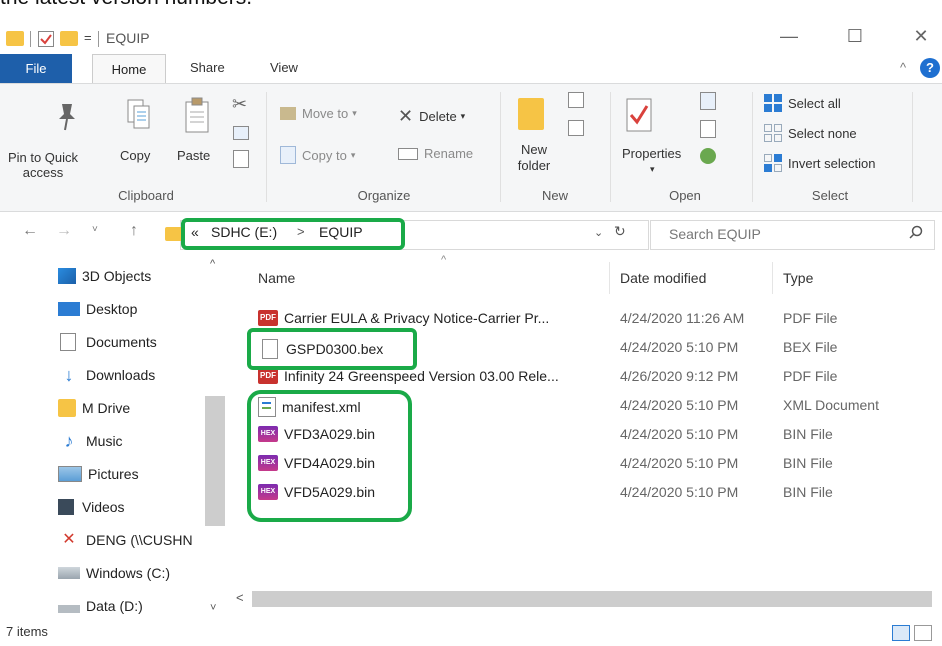 This screenshot has width=942, height=646. Describe the element at coordinates (69, 573) in the screenshot. I see `windows-drive-icon` at that location.